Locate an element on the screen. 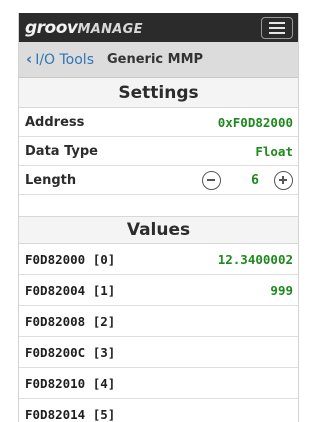  data-type-row: Data Type Float is located at coordinates (158, 151).